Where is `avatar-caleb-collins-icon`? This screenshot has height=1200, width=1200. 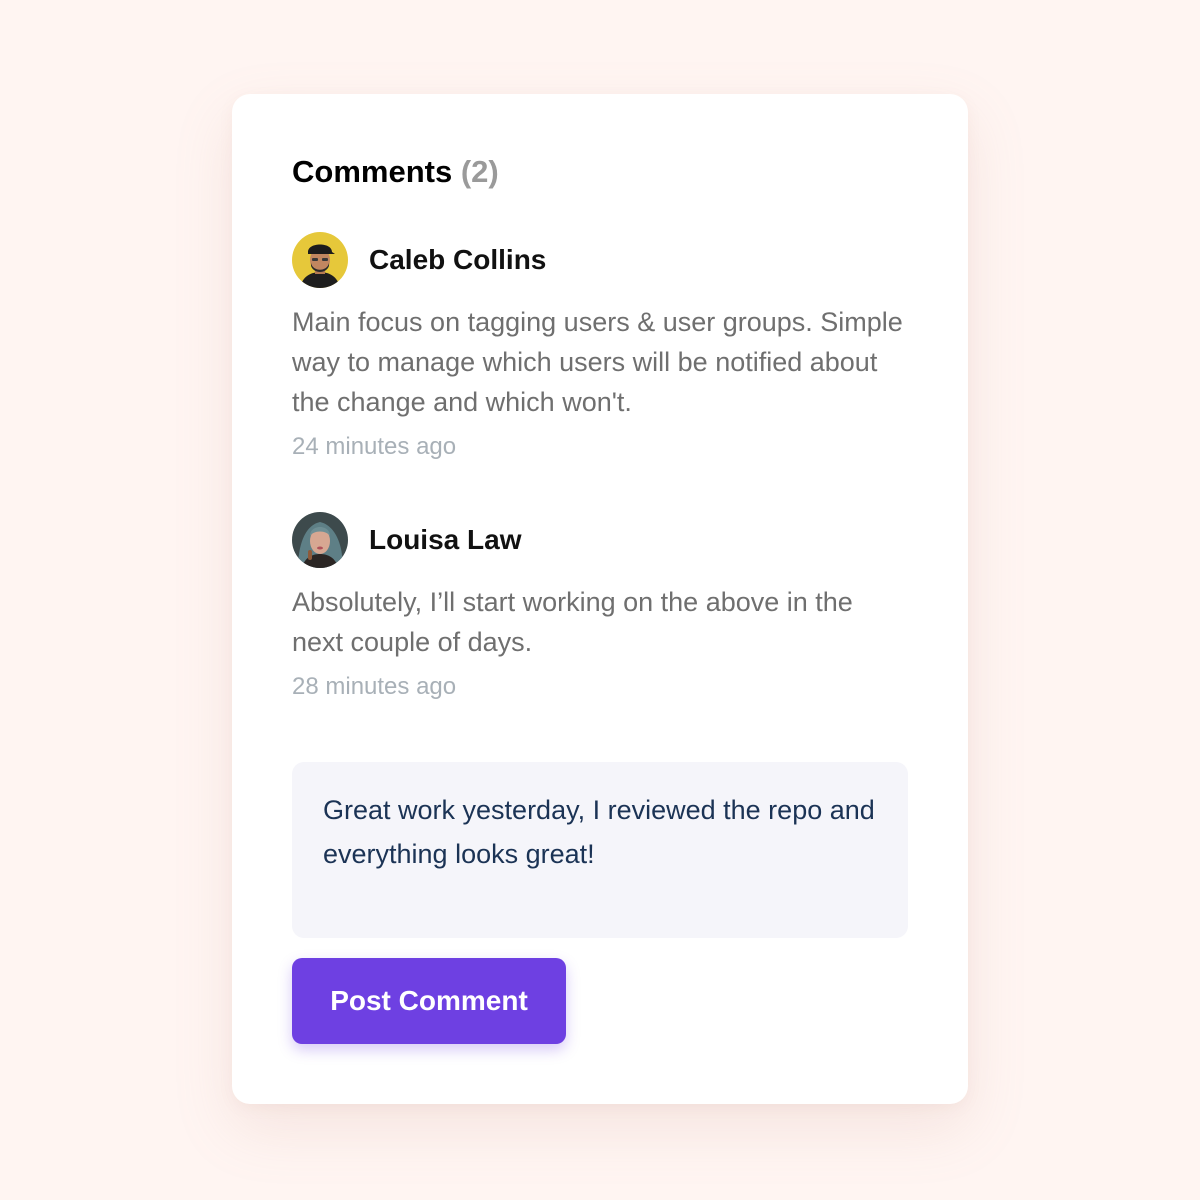
avatar-caleb-collins-icon is located at coordinates (320, 260).